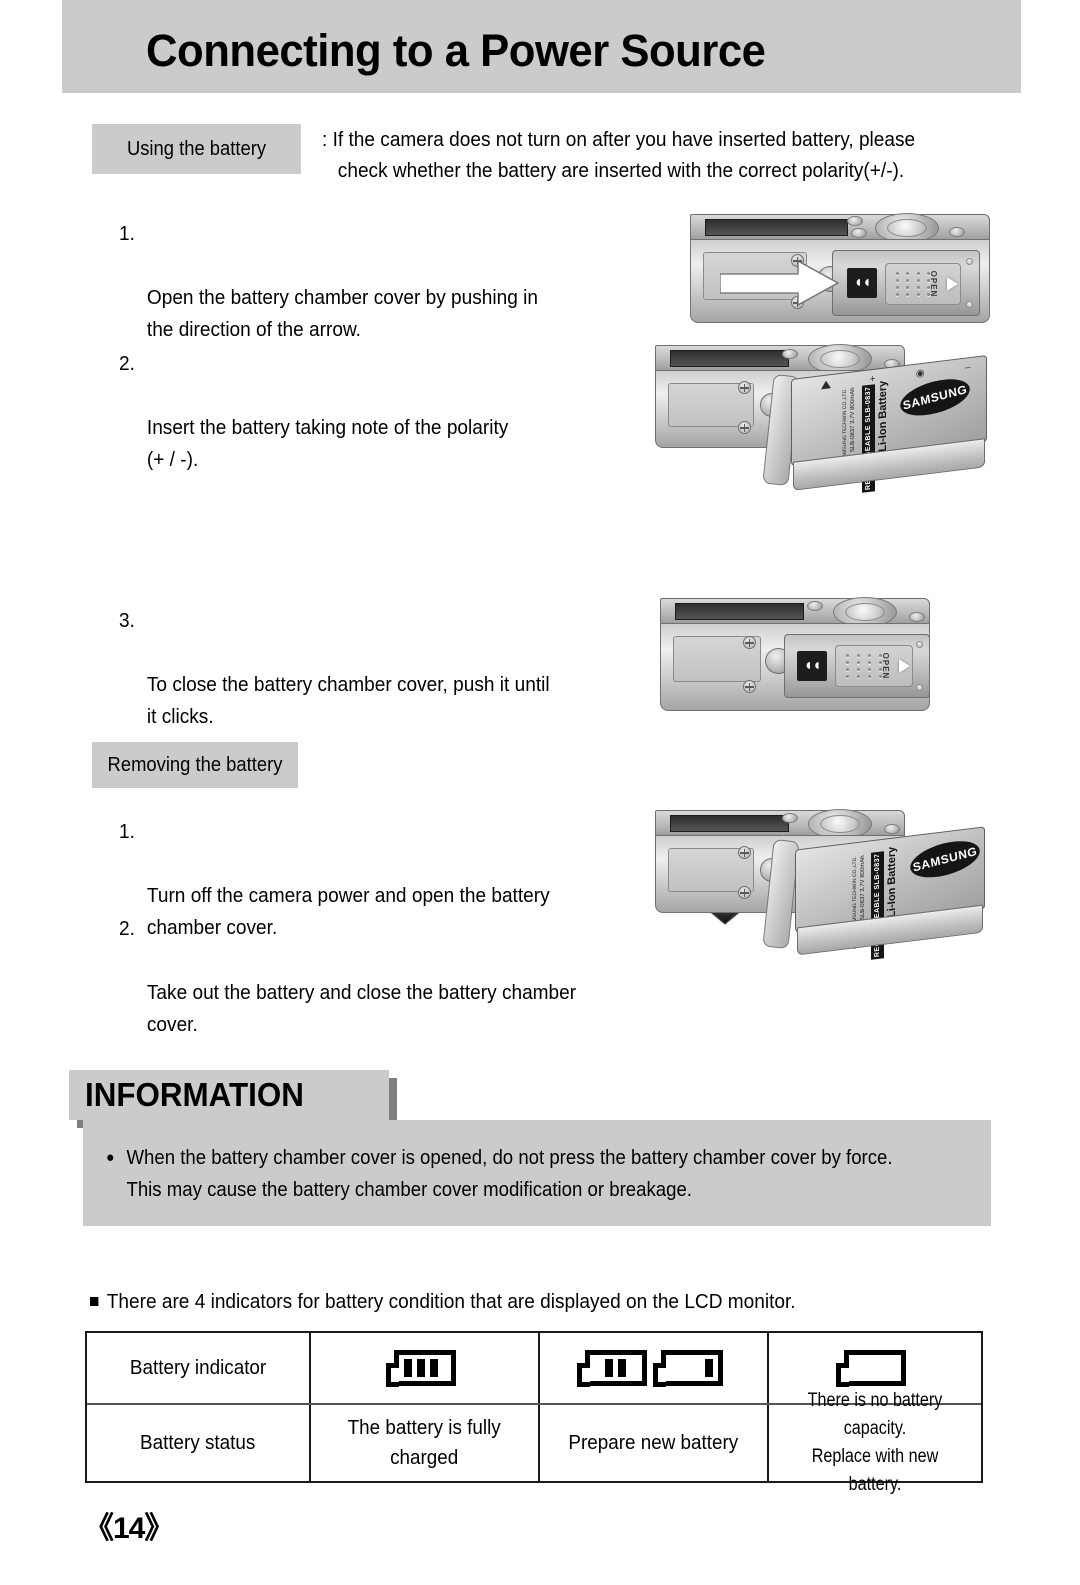 This screenshot has width=1080, height=1585. What do you see at coordinates (952, 284) in the screenshot?
I see `cover-open-arrow-icon` at bounding box center [952, 284].